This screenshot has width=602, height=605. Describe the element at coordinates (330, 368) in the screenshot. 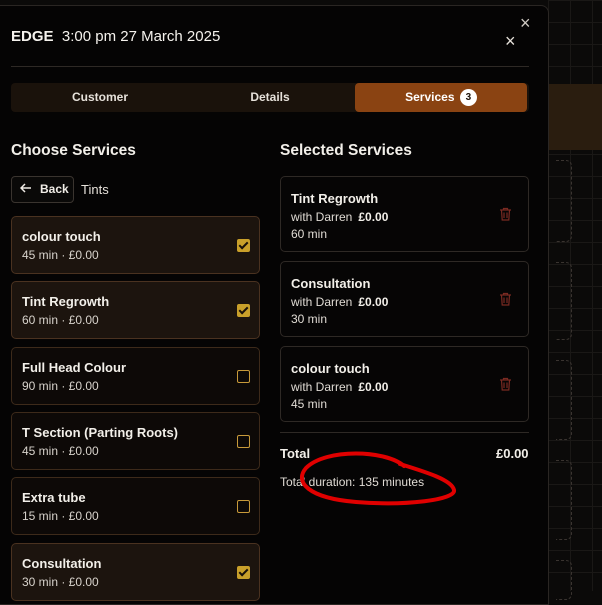

I see `selected-service-name: colour touch` at that location.